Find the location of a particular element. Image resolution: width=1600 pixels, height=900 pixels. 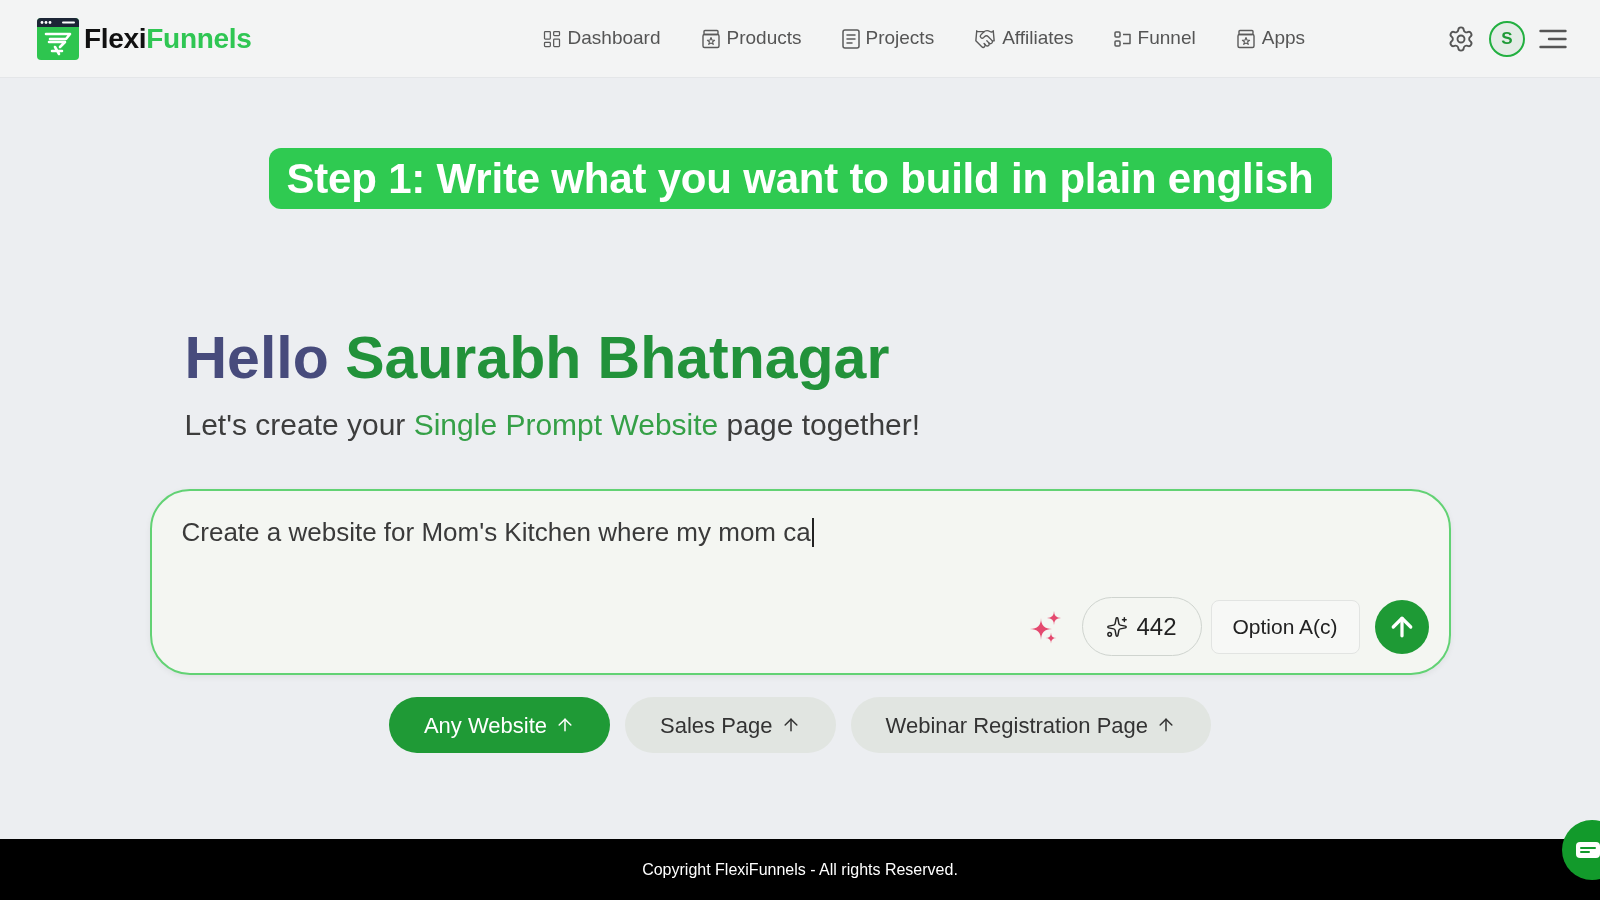

text-caret-icon is located at coordinates (812, 532).